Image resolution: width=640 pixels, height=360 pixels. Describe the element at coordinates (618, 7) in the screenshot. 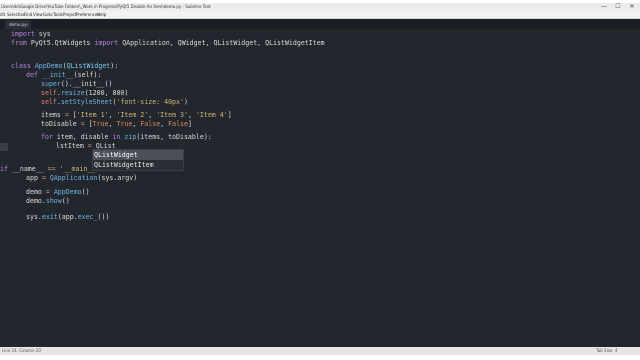

I see `maximize-icon: ☐` at that location.